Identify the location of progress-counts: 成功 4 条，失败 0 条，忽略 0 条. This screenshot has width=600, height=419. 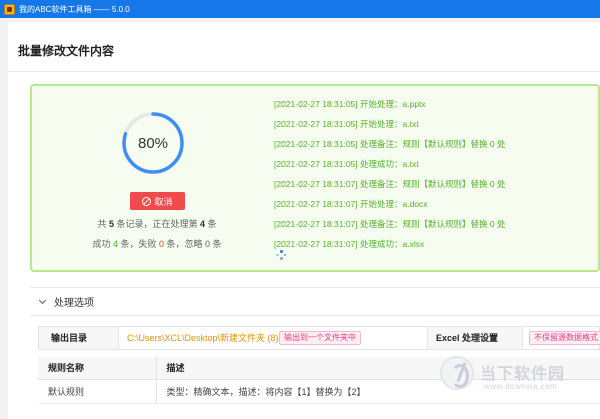
(157, 243).